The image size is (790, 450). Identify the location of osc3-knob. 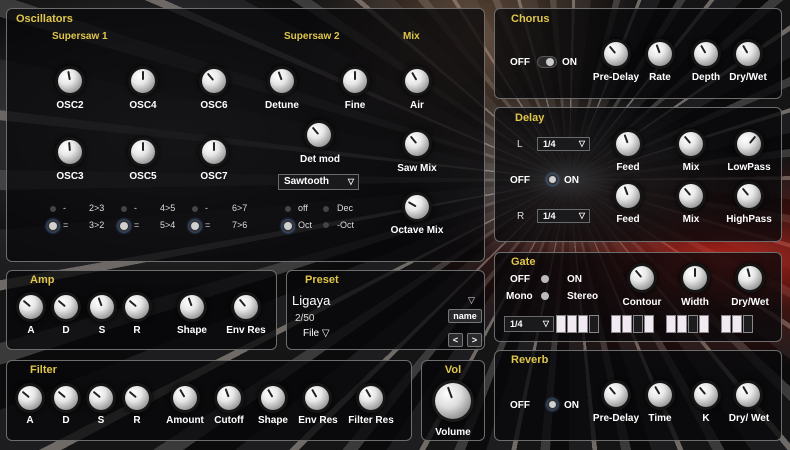
(70, 152).